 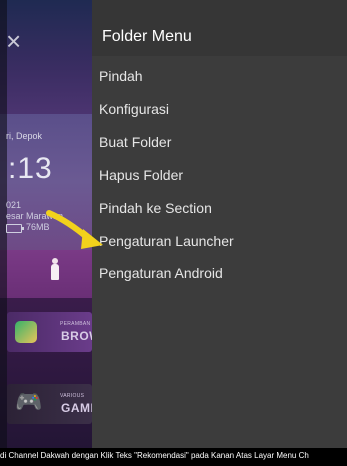 What do you see at coordinates (15, 228) in the screenshot?
I see `battery-icon` at bounding box center [15, 228].